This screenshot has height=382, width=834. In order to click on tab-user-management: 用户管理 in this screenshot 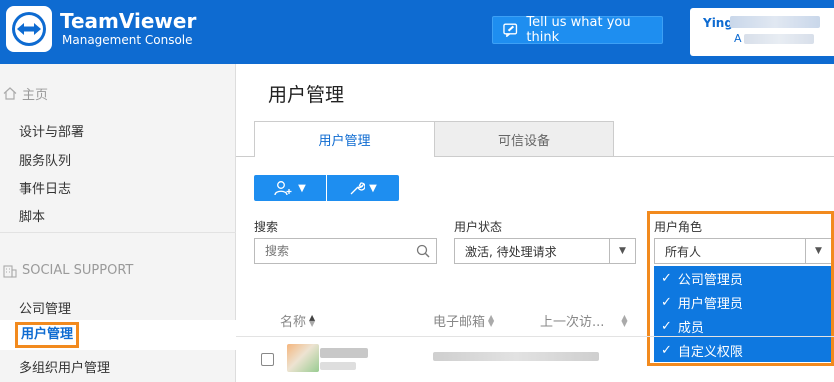, I will do `click(344, 139)`.